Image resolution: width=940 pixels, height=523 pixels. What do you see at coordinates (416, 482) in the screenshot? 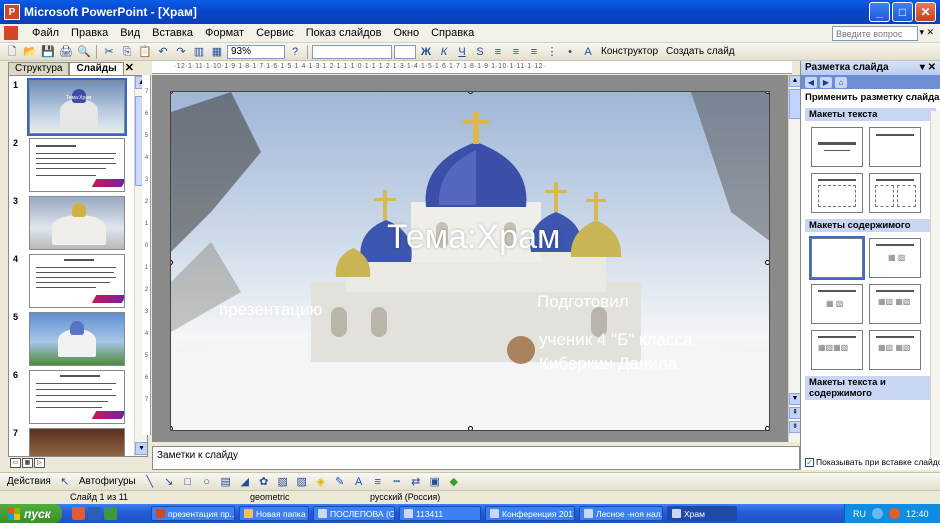
I see `arrow-style-icon: ⇄` at bounding box center [416, 482].